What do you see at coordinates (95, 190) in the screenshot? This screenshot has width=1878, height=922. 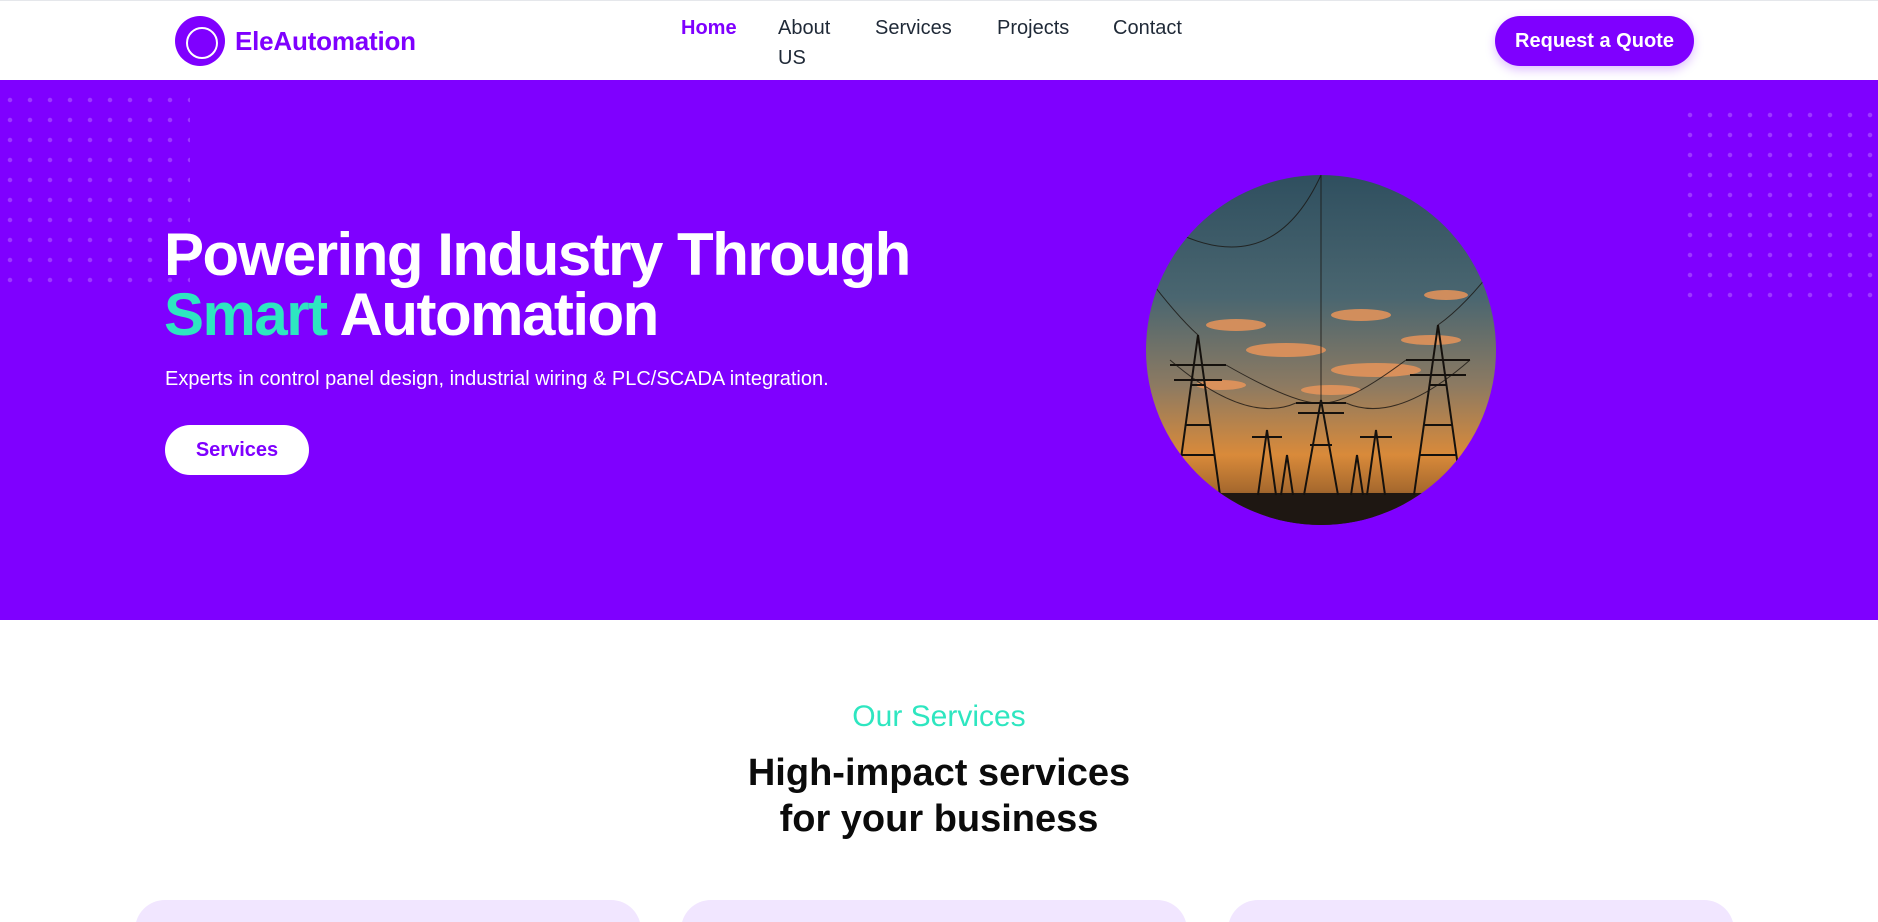 I see `dot-pattern-left` at bounding box center [95, 190].